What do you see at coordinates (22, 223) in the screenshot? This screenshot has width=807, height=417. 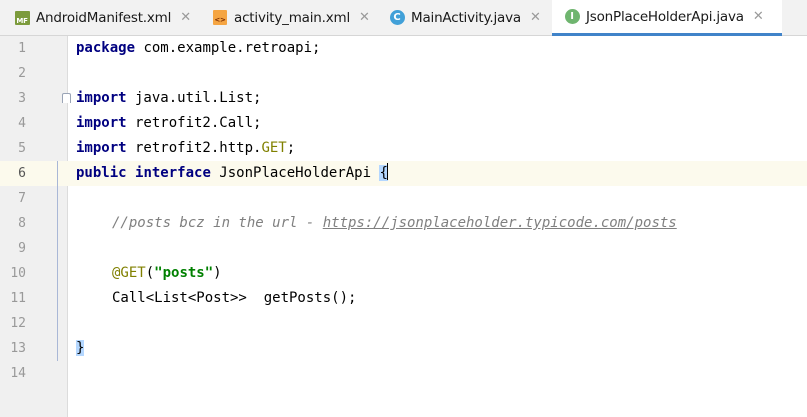 I see `line-number: 8` at bounding box center [22, 223].